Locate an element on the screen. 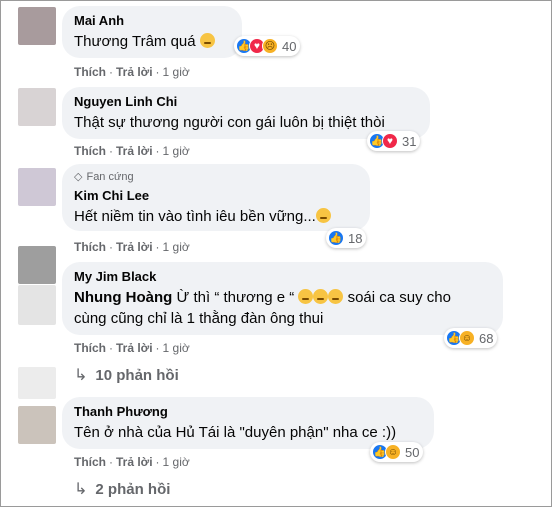 Image resolution: width=552 pixels, height=507 pixels. commenter-name: My Jim Black is located at coordinates (282, 277).